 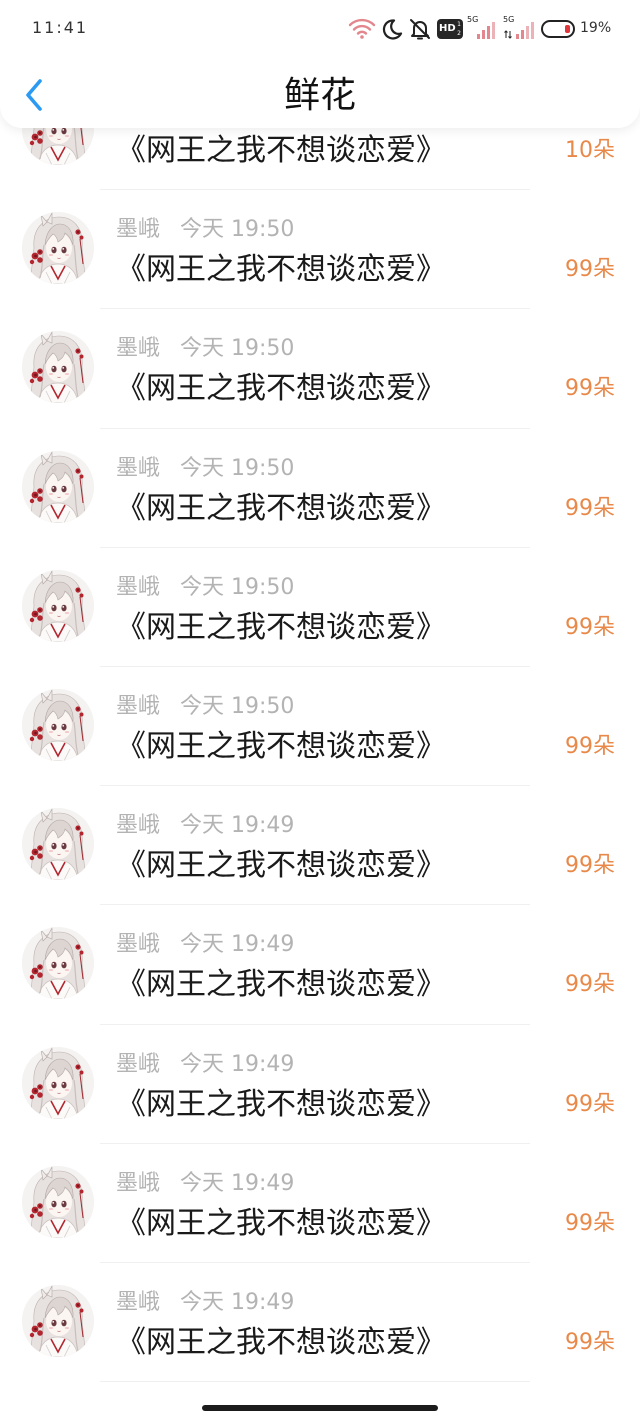 I want to click on hd-sim-top: 1, so click(x=459, y=24).